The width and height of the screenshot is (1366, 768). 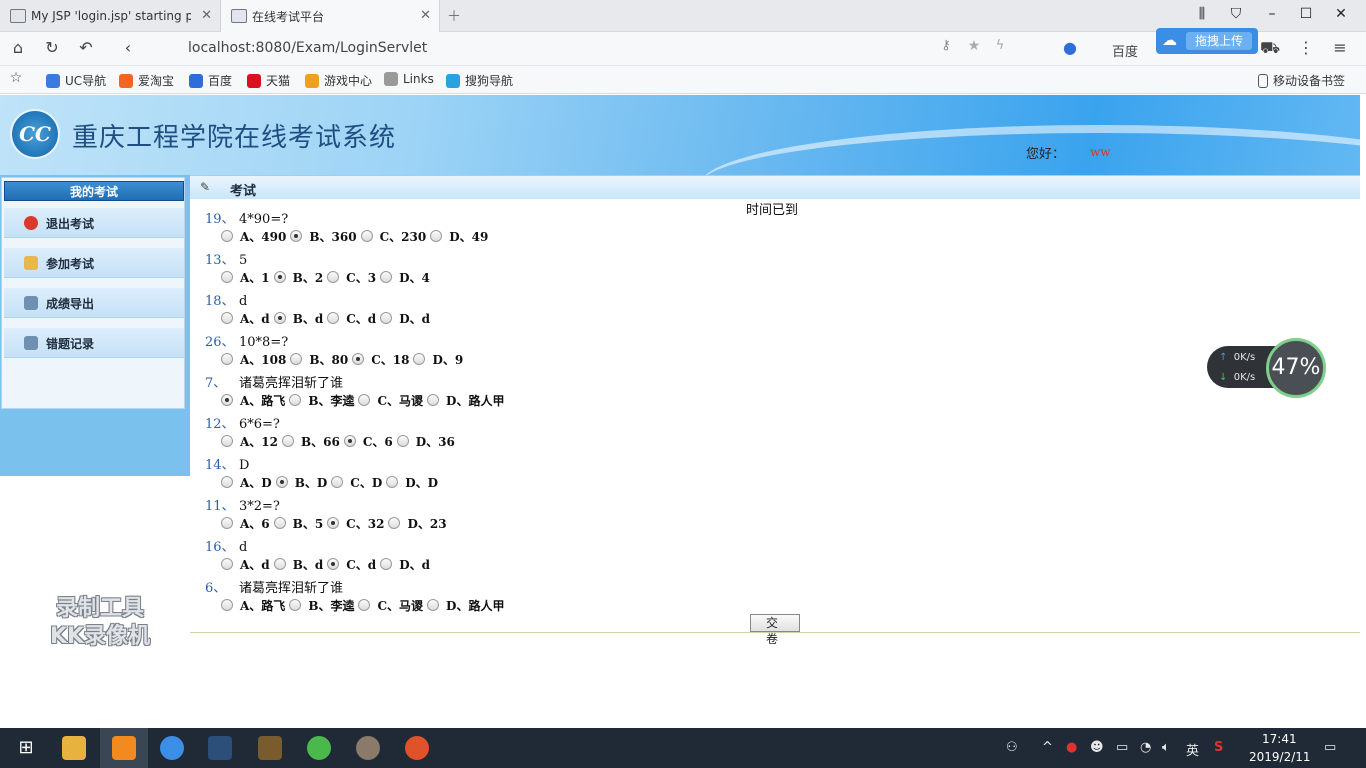 What do you see at coordinates (220, 748) in the screenshot?
I see `eclipse-icon` at bounding box center [220, 748].